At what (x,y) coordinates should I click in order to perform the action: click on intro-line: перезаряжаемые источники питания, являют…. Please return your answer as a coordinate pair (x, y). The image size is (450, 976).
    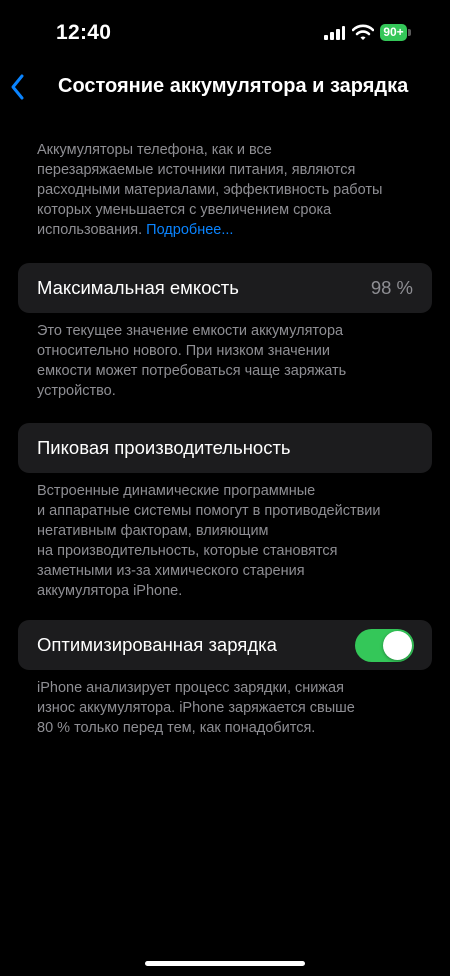
    Looking at the image, I should click on (196, 170).